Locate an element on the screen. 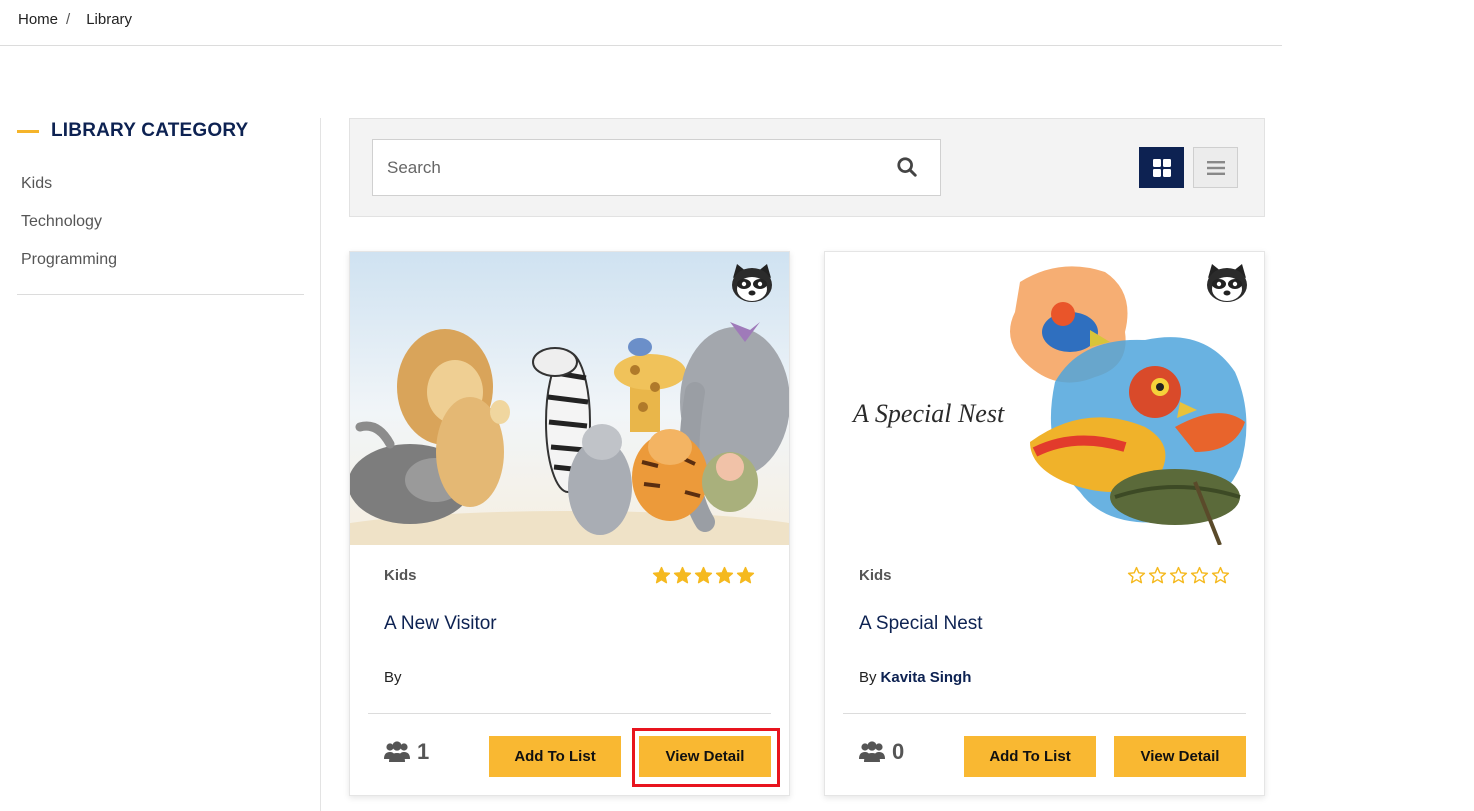  breadcrumb-bar: Home / Library is located at coordinates (641, 23).